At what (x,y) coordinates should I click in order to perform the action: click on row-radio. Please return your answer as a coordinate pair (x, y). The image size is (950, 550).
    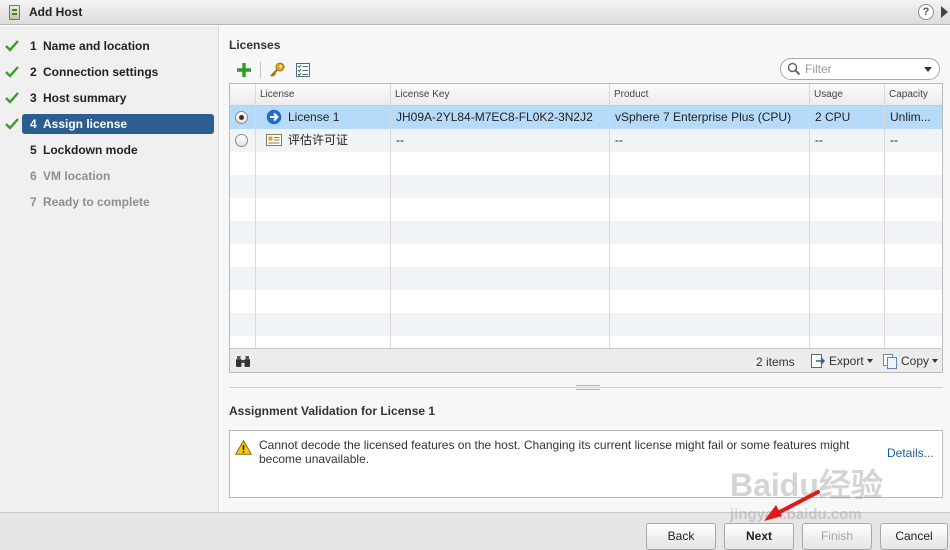
    Looking at the image, I should click on (241, 140).